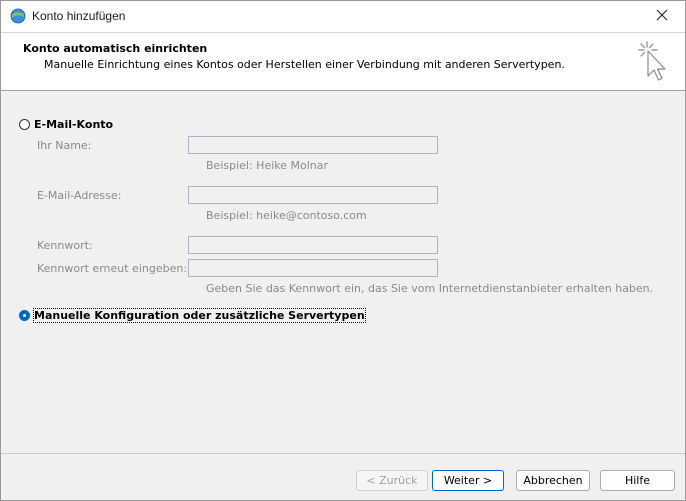 This screenshot has width=686, height=501. Describe the element at coordinates (112, 268) in the screenshot. I see `password-repeat-label: Kennwort erneut eingeben:` at that location.